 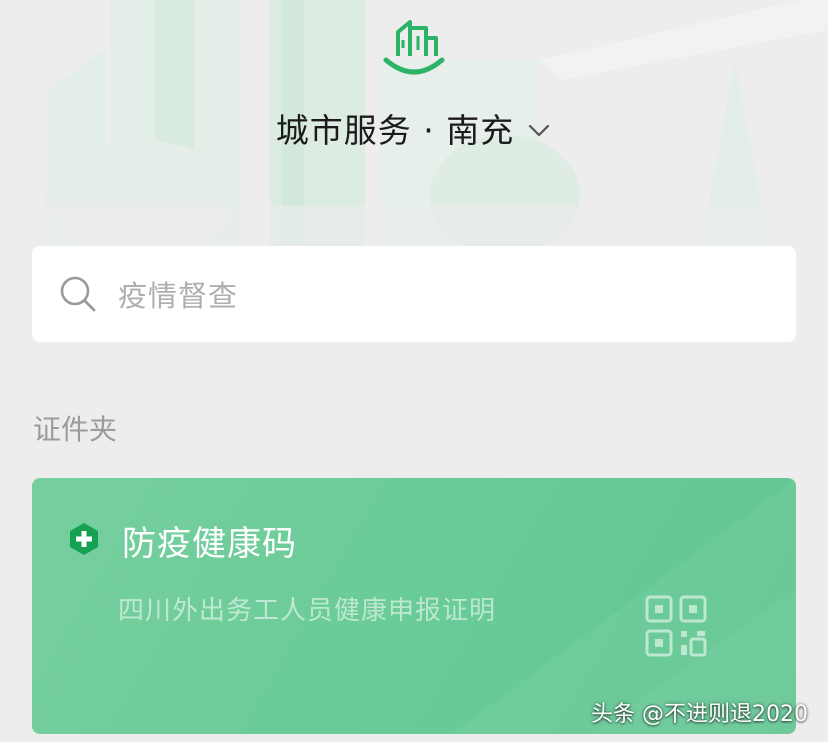 I want to click on city-selector: 城市服务 · 南充, so click(x=414, y=128).